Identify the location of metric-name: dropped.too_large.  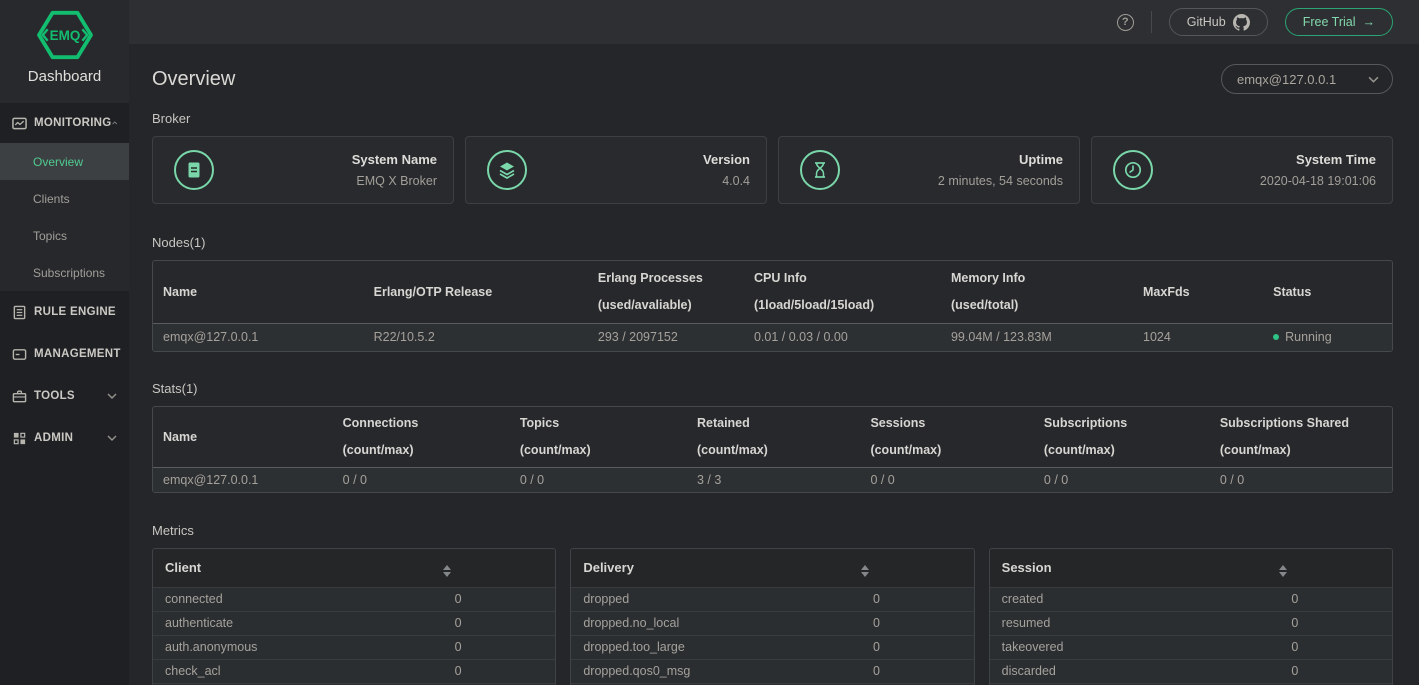
(716, 646).